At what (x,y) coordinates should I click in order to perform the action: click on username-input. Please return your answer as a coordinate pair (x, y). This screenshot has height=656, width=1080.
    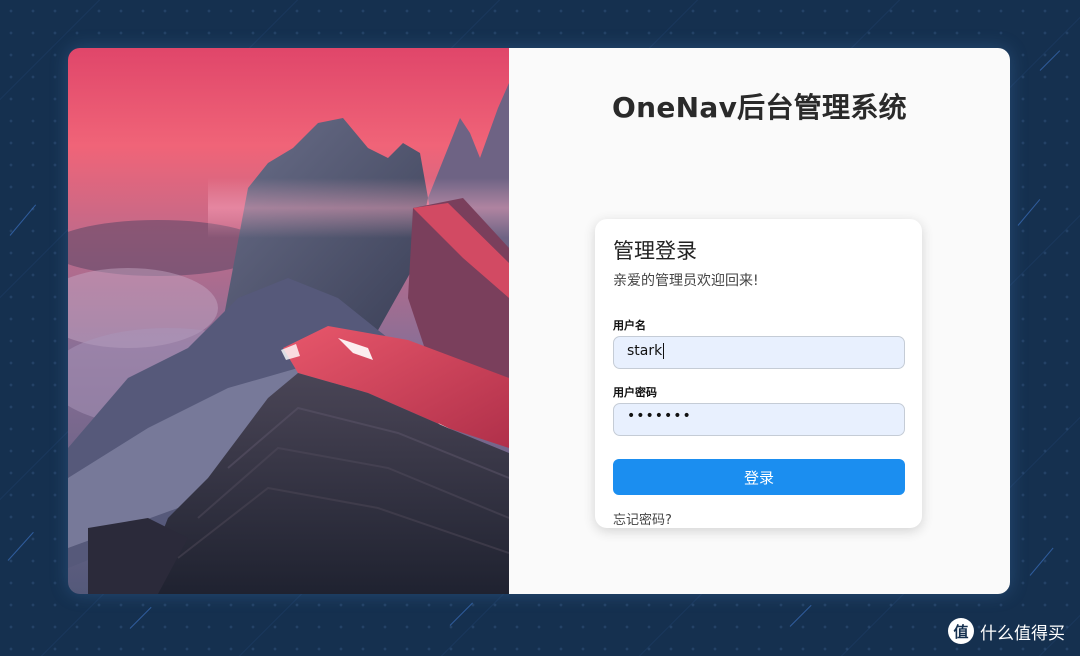
    Looking at the image, I should click on (759, 352).